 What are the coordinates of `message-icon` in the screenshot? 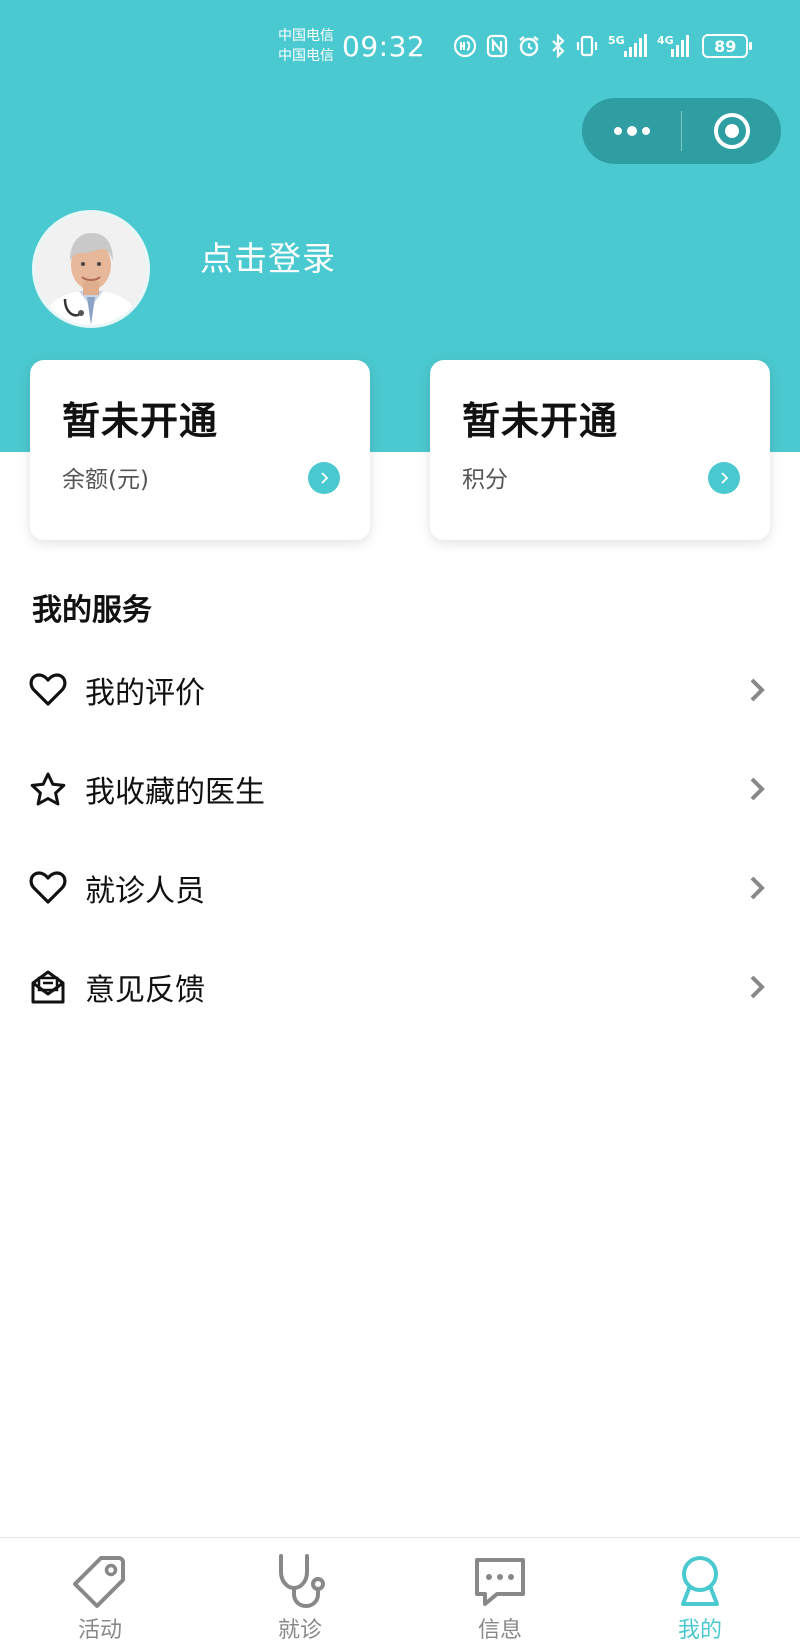 It's located at (500, 1582).